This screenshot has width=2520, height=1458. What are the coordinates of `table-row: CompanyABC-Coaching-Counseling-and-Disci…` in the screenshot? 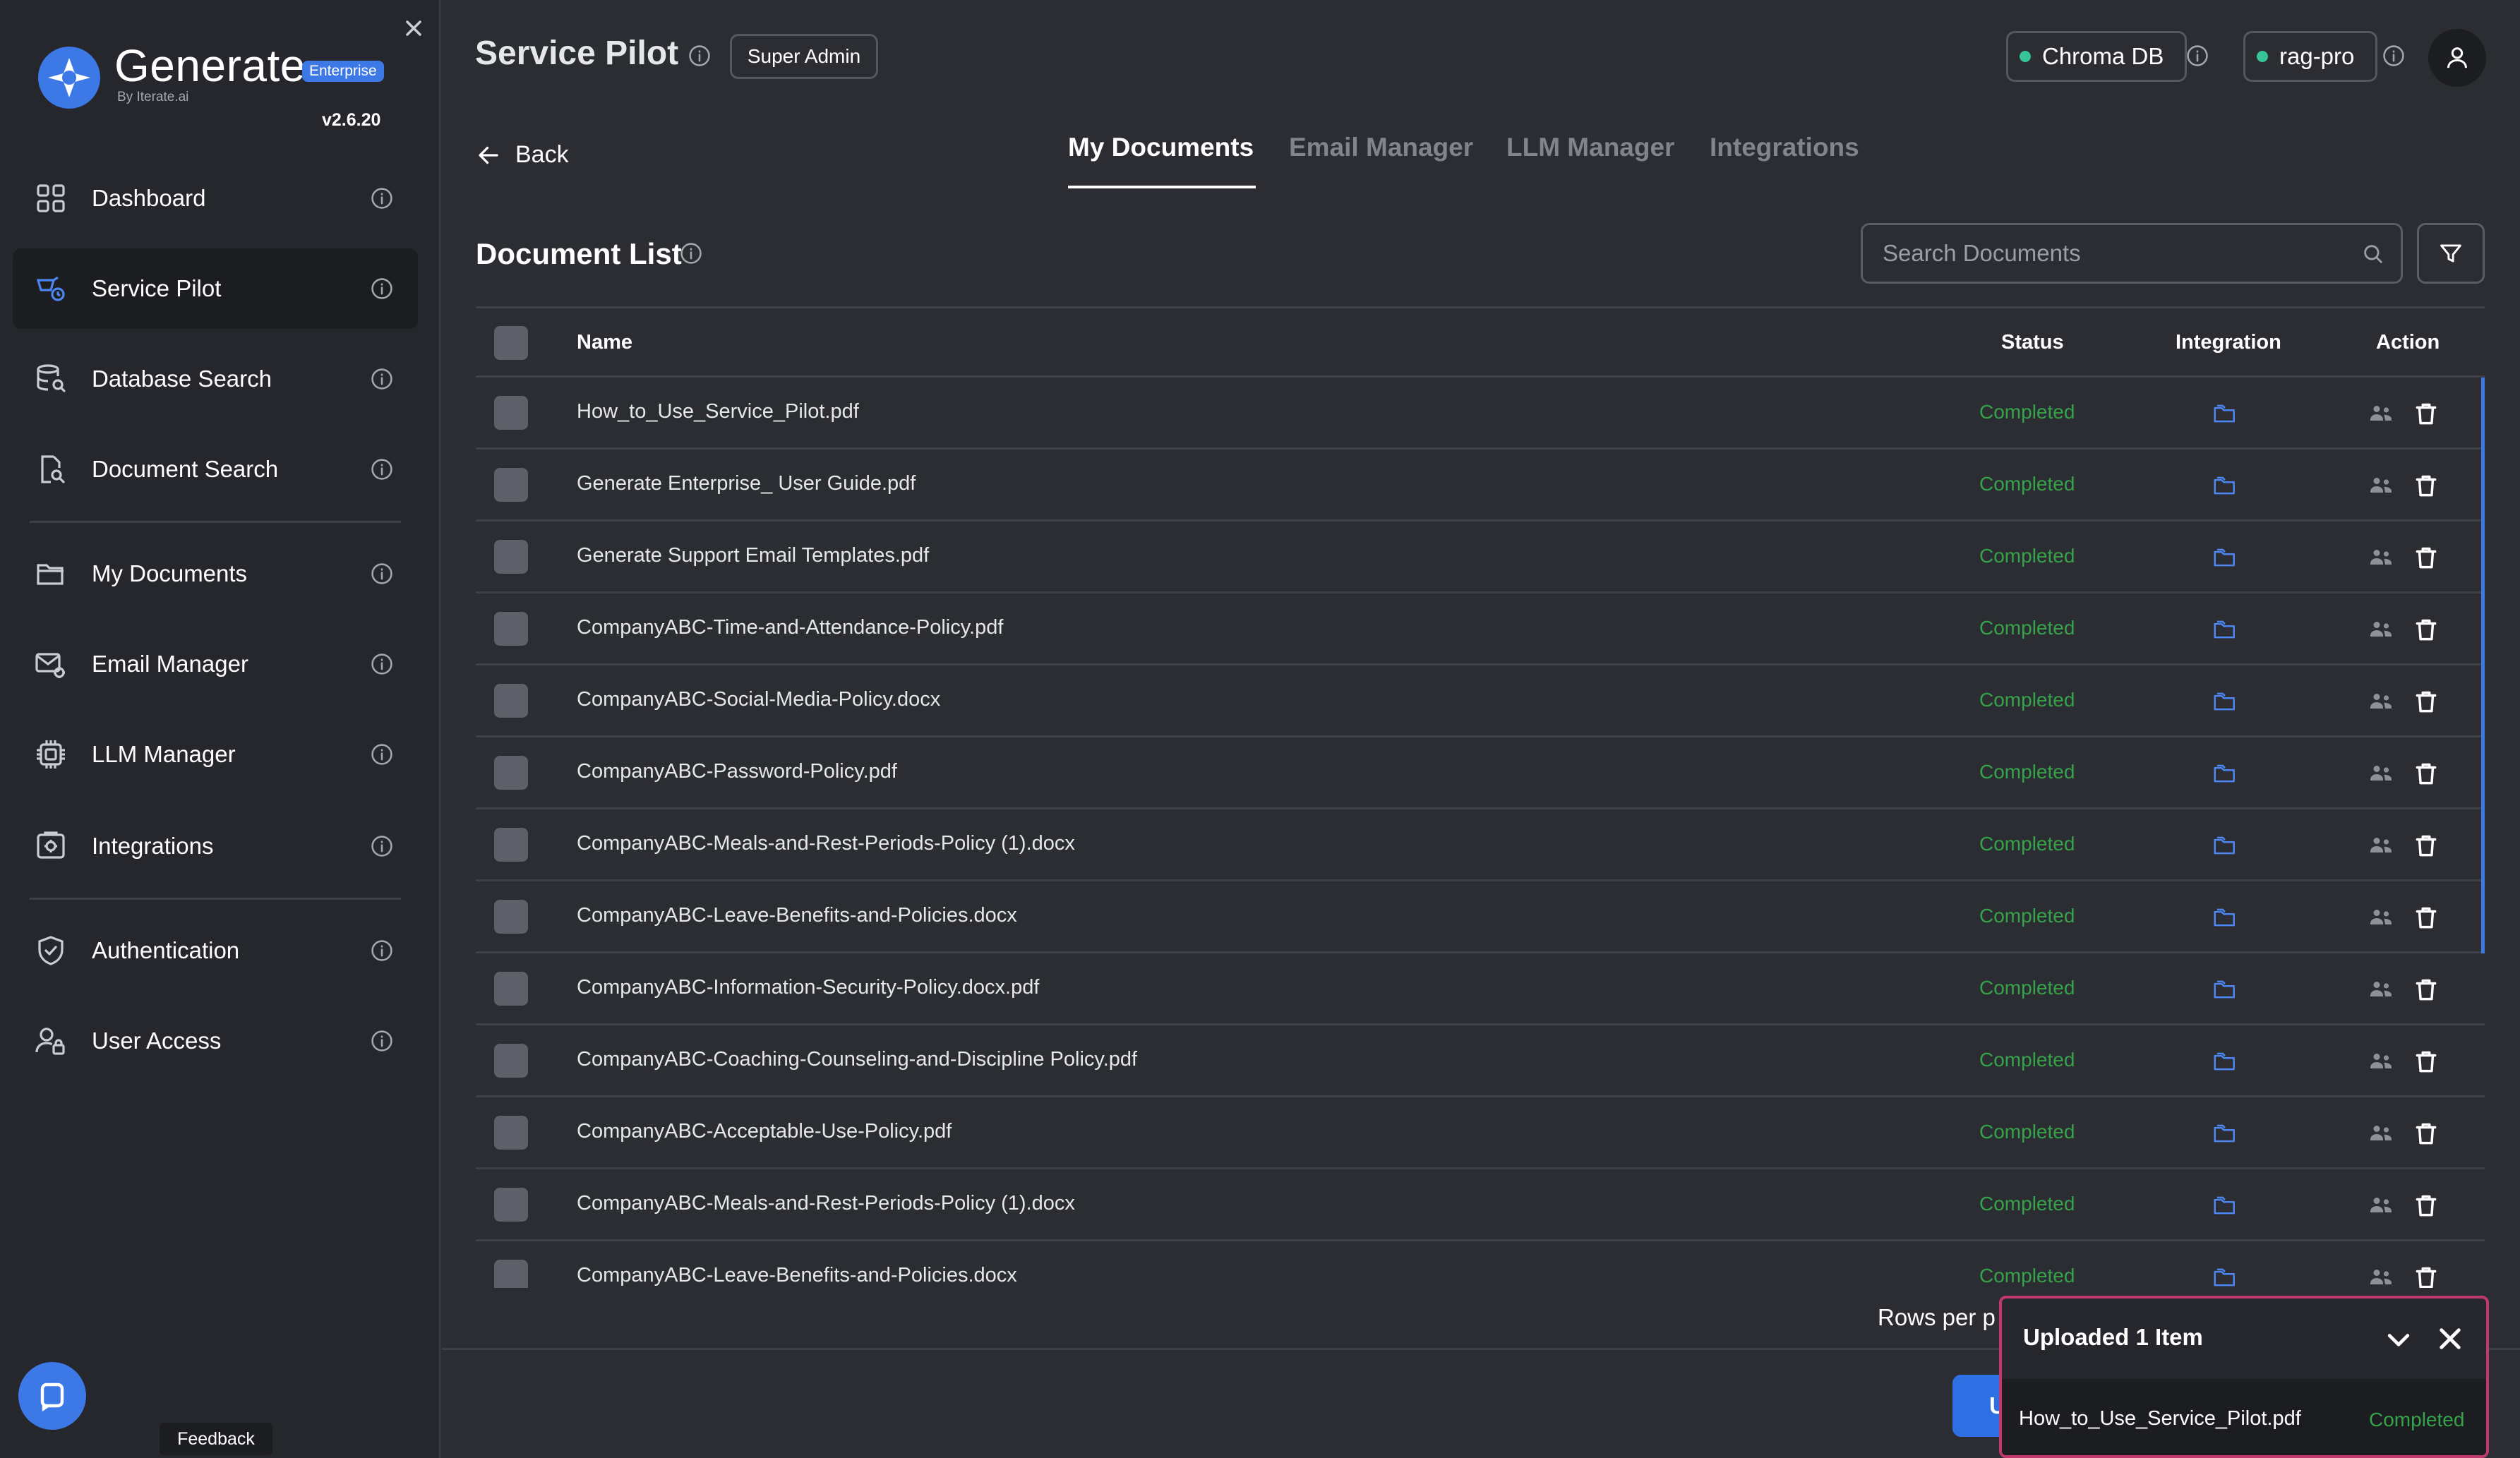 It's located at (1480, 1061).